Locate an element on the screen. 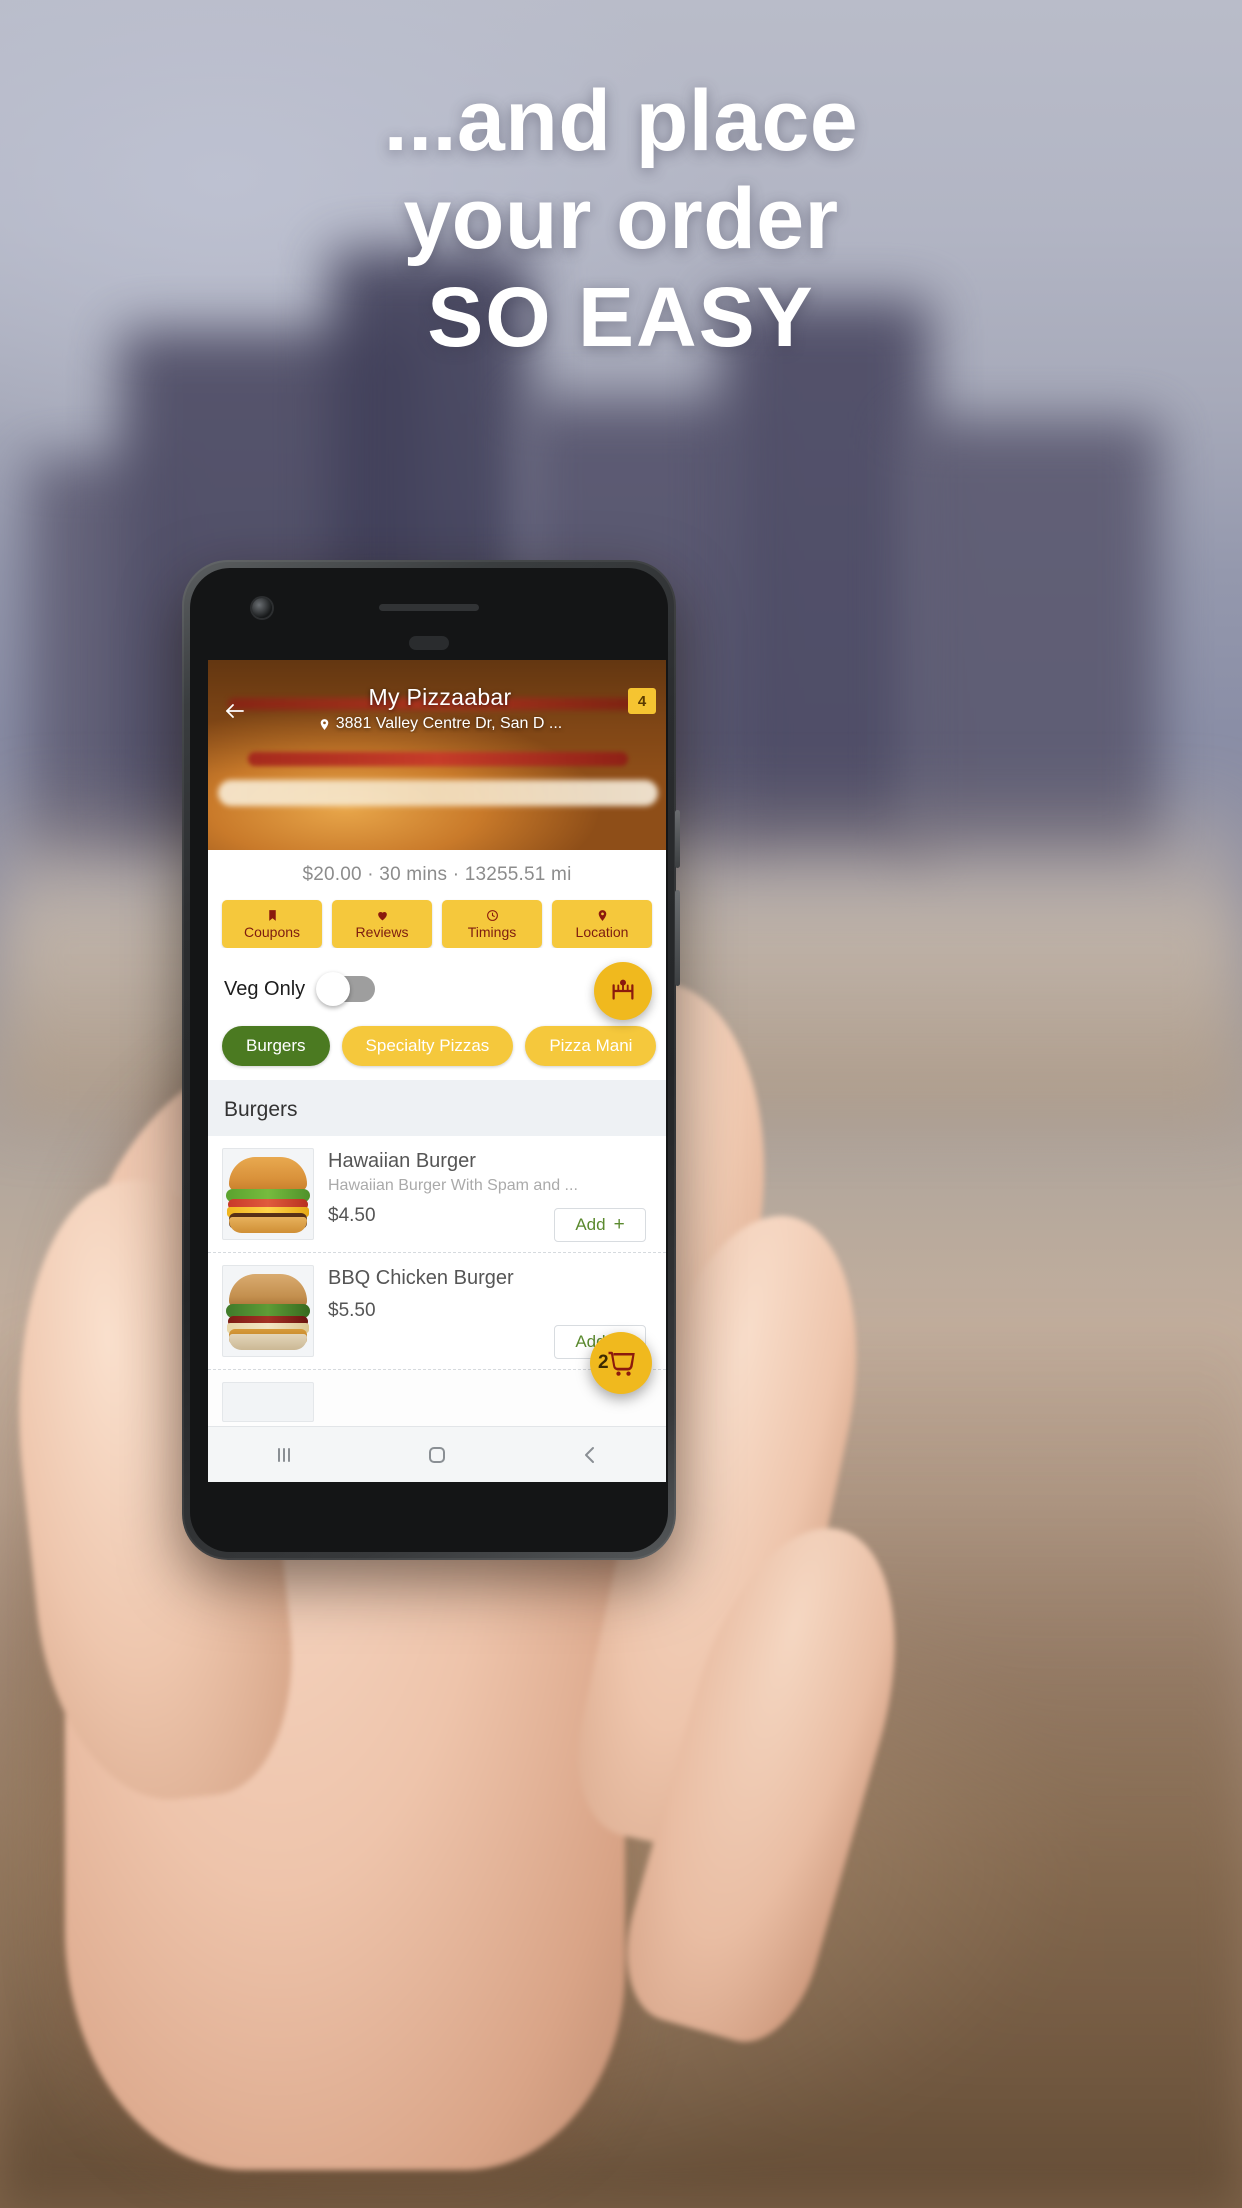 The width and height of the screenshot is (1242, 2208). chip-label: Coupons is located at coordinates (272, 932).